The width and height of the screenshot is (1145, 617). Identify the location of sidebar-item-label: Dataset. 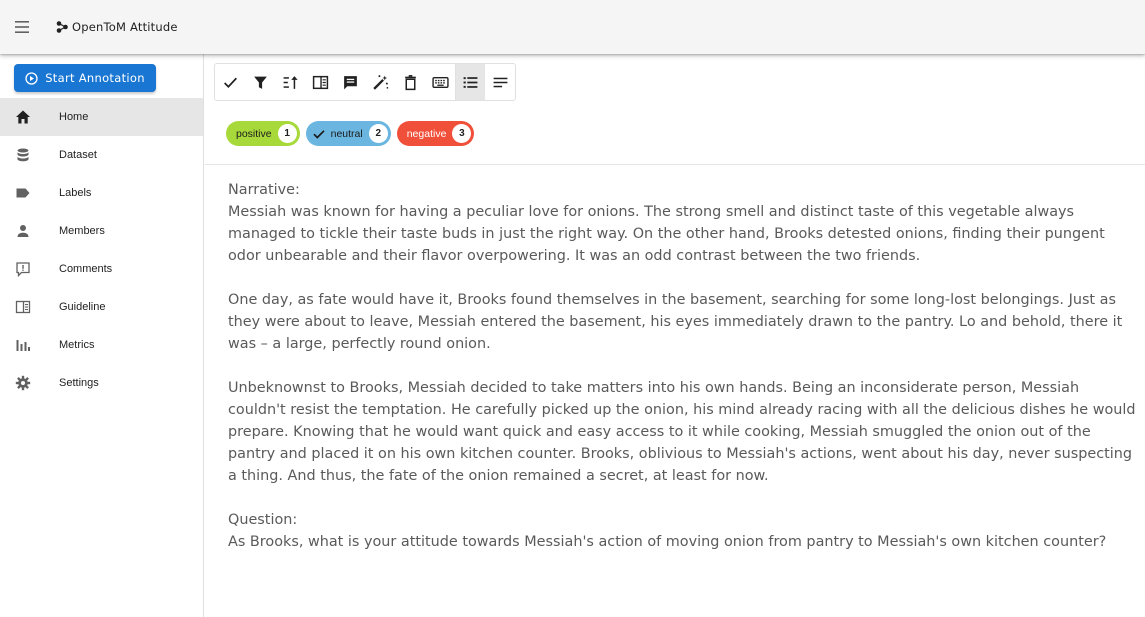
(78, 155).